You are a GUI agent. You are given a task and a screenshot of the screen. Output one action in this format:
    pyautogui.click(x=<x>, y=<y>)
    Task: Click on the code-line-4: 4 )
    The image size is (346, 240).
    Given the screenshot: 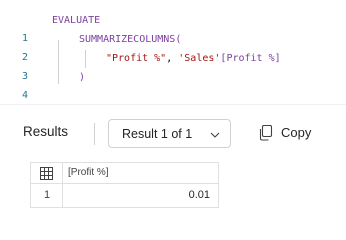 What is the action you would take?
    pyautogui.click(x=173, y=85)
    